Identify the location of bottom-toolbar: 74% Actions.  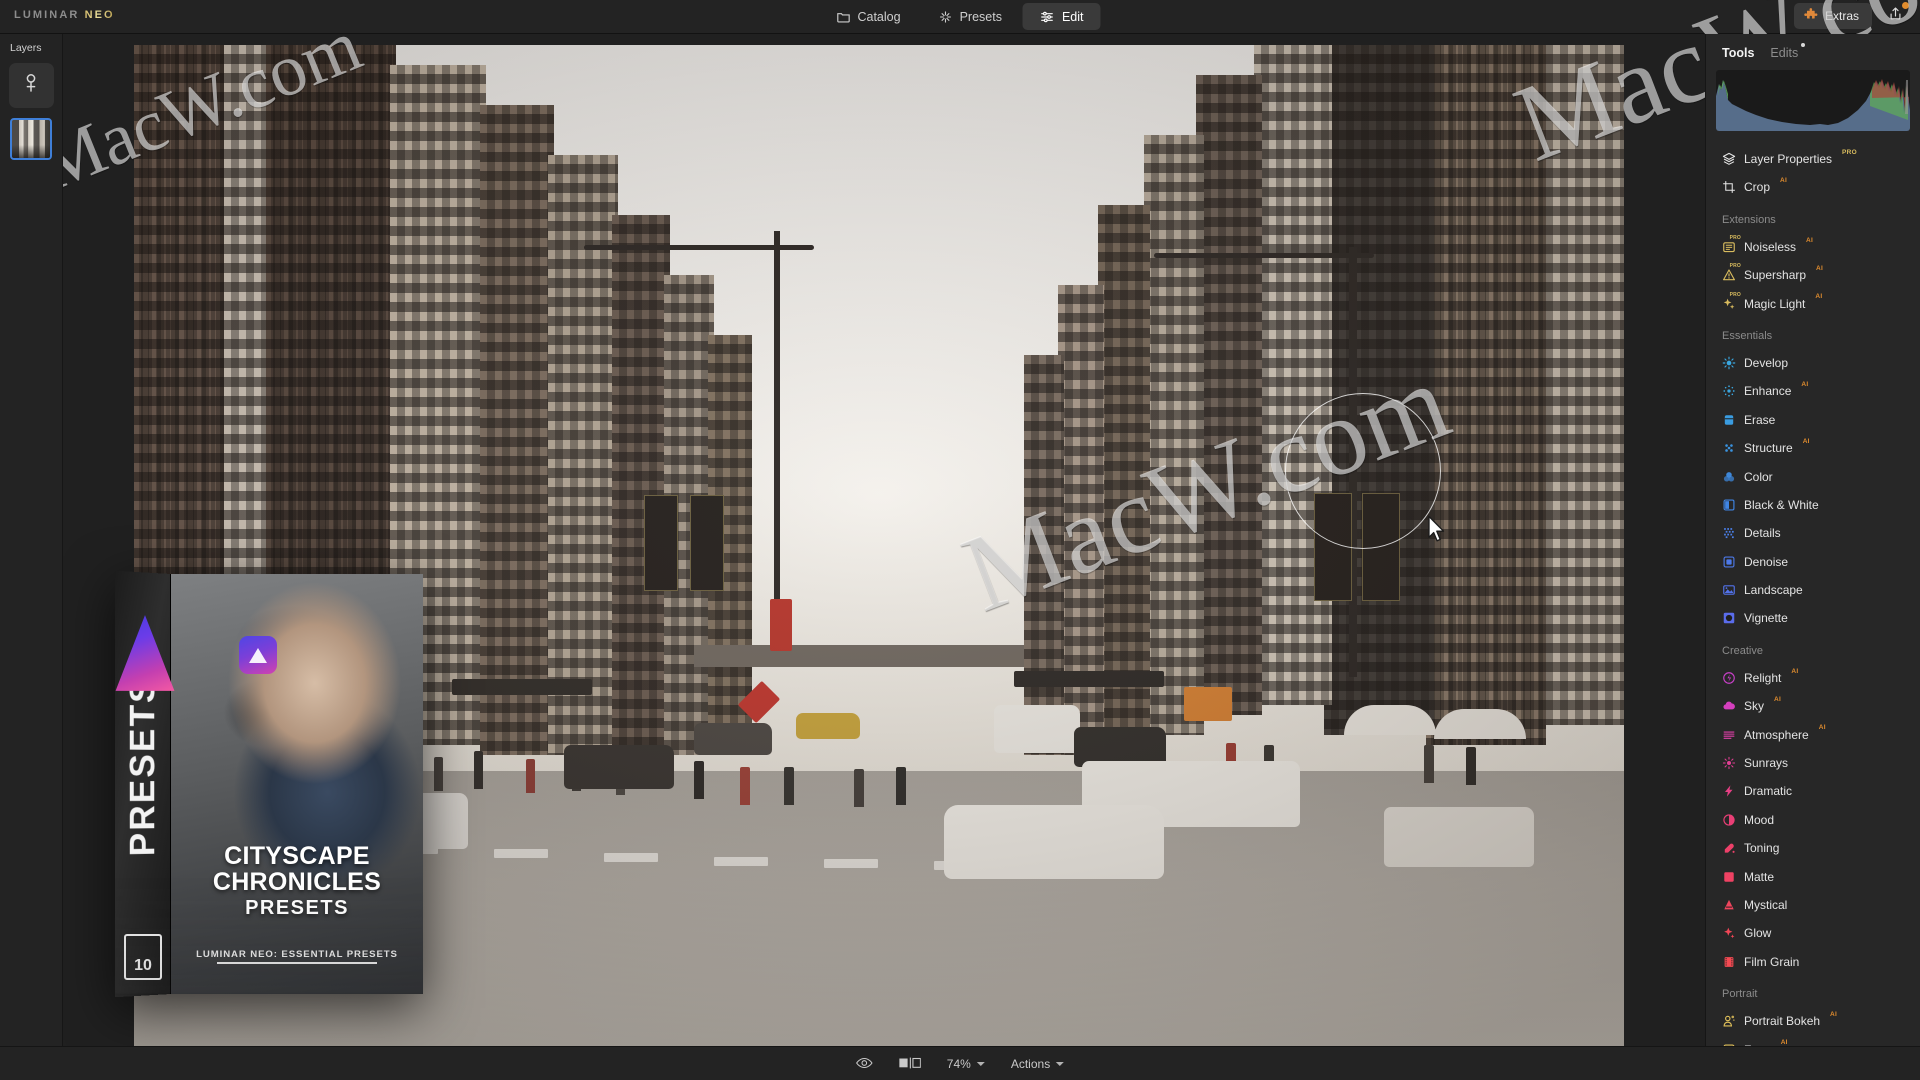
(960, 1063).